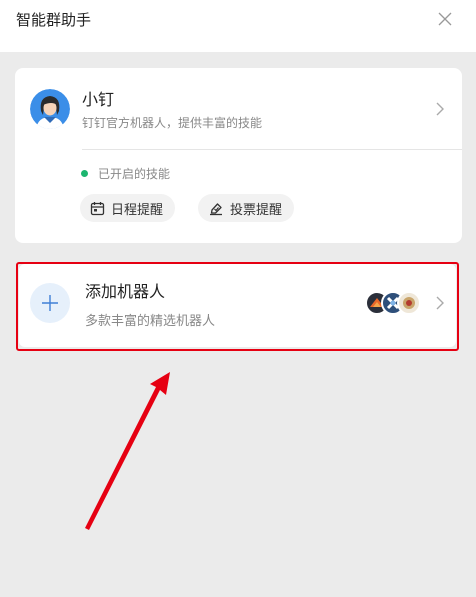 The height and width of the screenshot is (597, 476). What do you see at coordinates (54, 20) in the screenshot?
I see `page-title: 智能群助手` at bounding box center [54, 20].